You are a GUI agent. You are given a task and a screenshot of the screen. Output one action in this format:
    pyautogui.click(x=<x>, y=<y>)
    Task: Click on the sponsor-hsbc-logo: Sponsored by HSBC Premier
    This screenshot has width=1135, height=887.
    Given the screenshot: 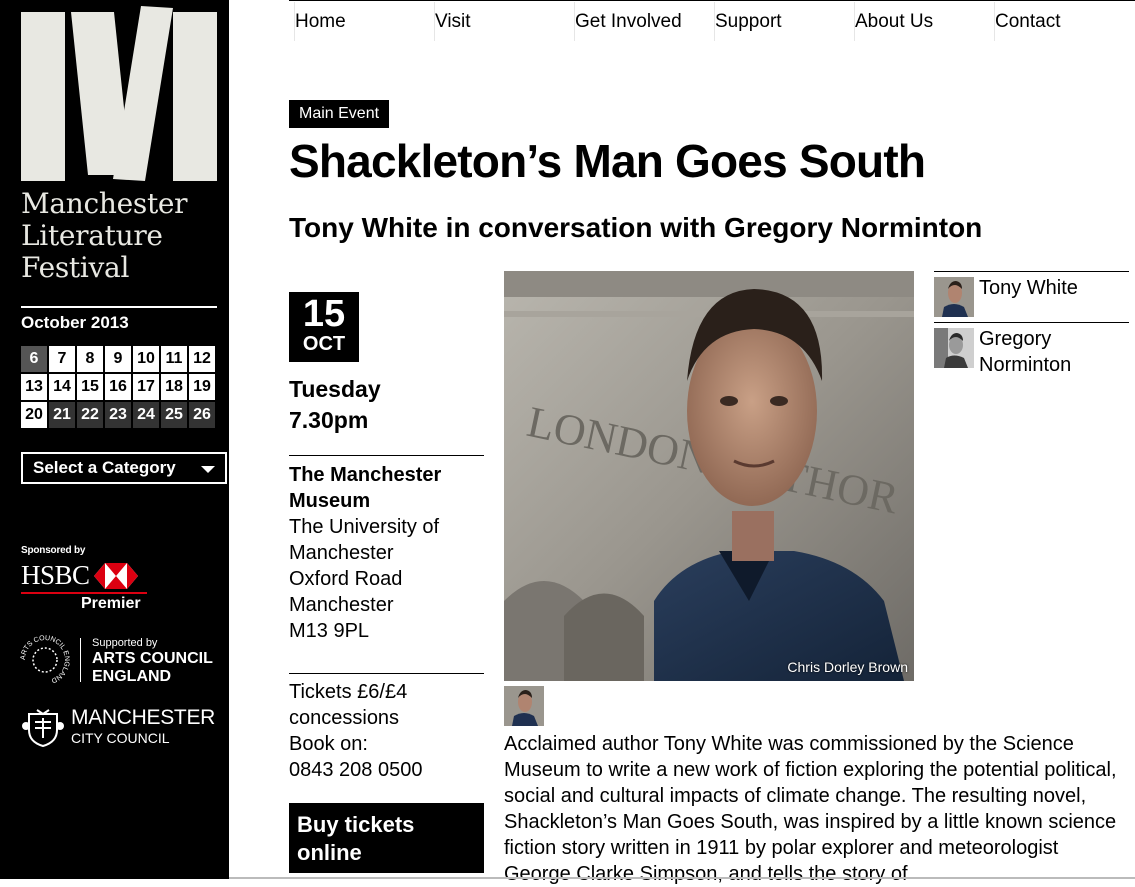 What is the action you would take?
    pyautogui.click(x=121, y=580)
    